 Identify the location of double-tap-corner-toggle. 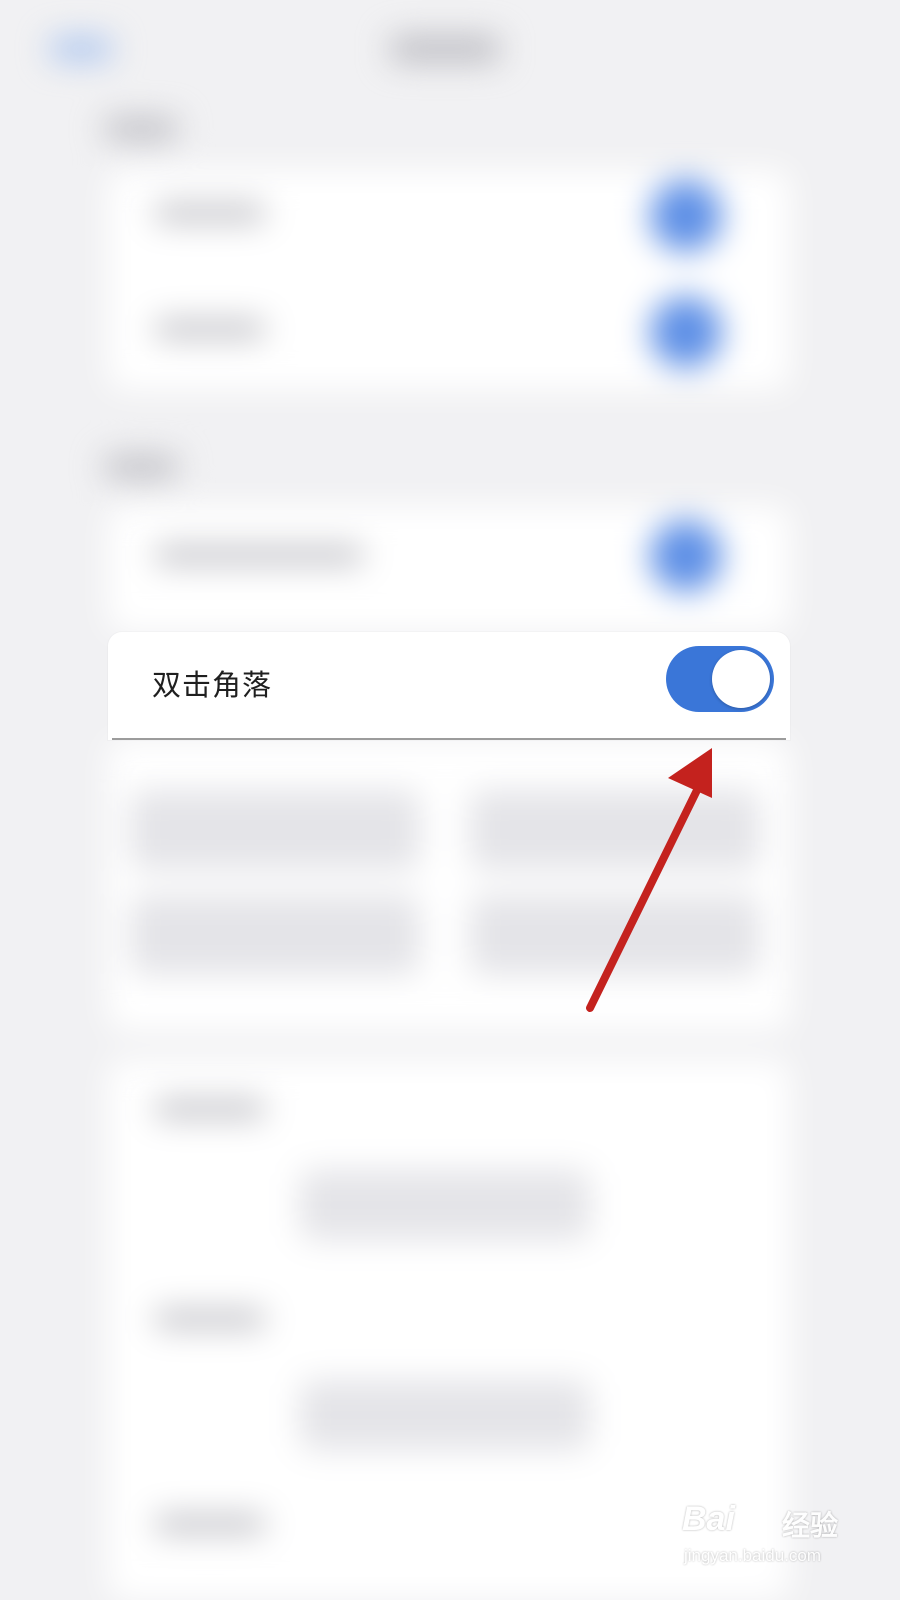
(720, 679).